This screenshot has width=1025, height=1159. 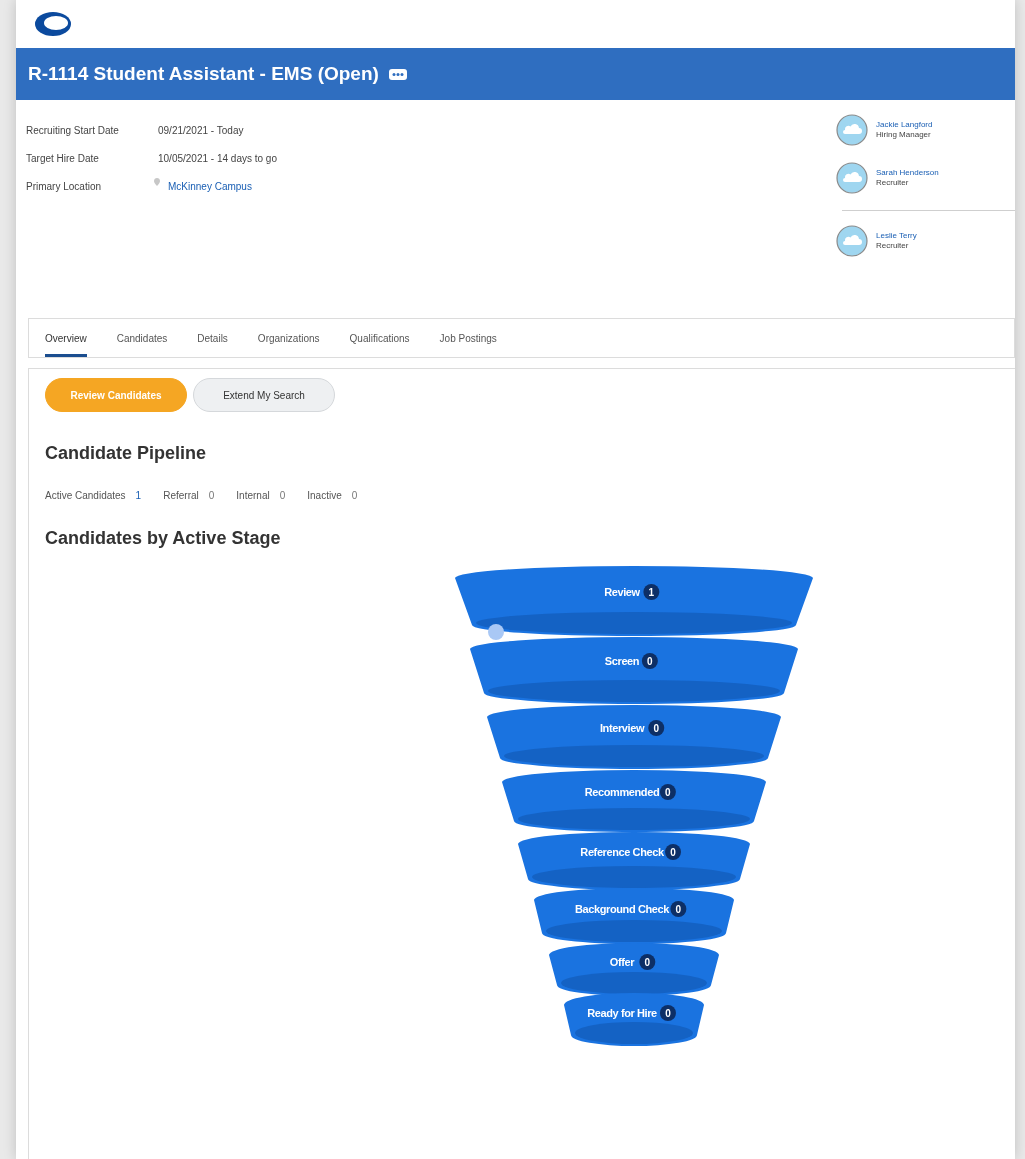 What do you see at coordinates (907, 173) in the screenshot?
I see `person-link: Sarah Henderson` at bounding box center [907, 173].